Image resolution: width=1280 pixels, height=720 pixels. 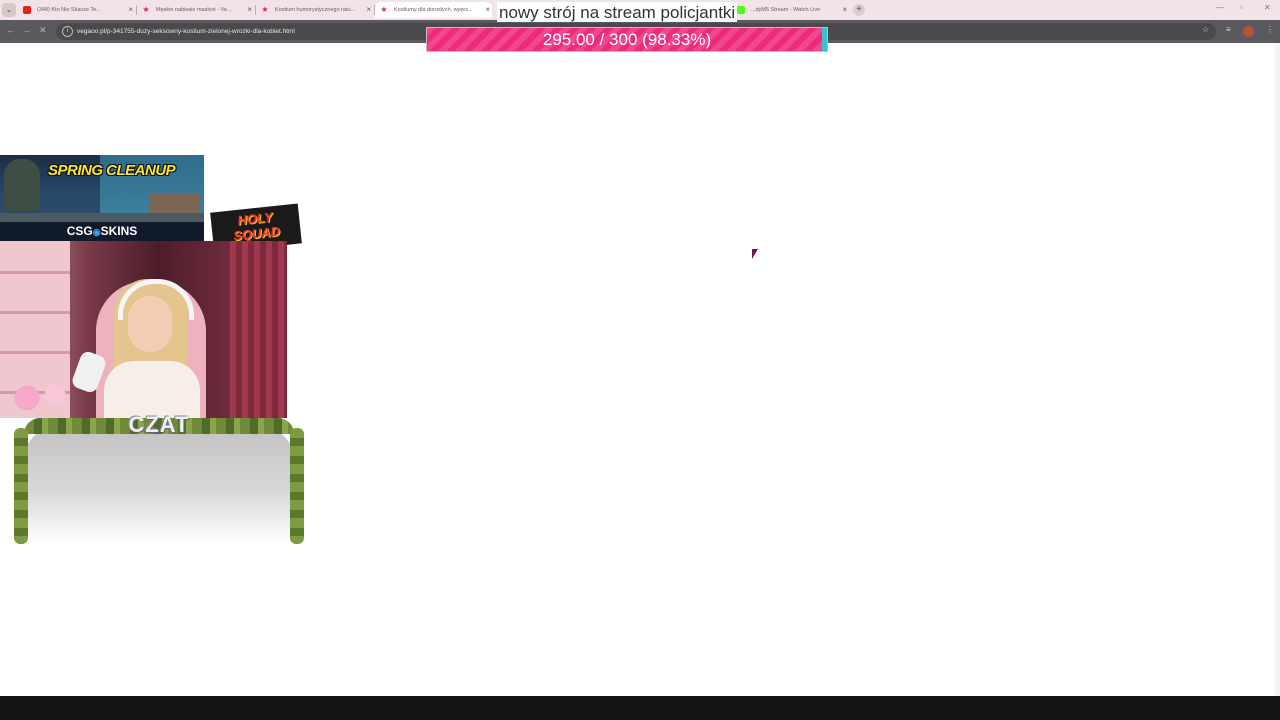 I want to click on donation-goal-bar: 295.00 / 300 (98.33%), so click(x=627, y=39).